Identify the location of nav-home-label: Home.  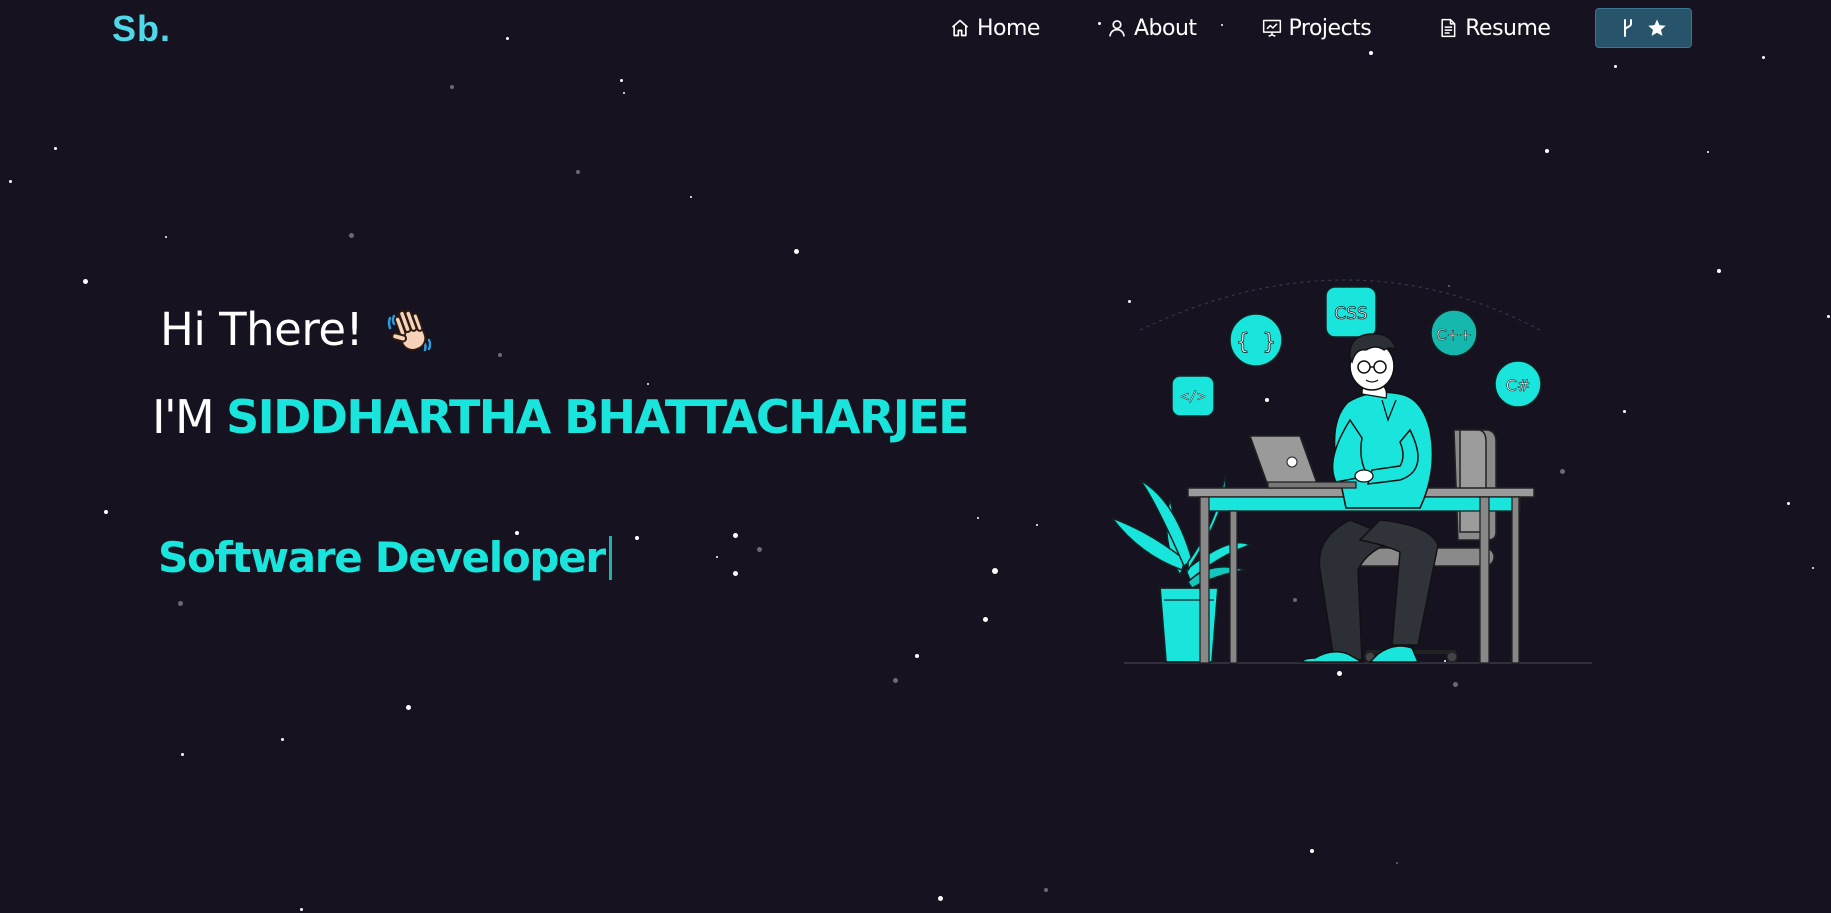
(1008, 28).